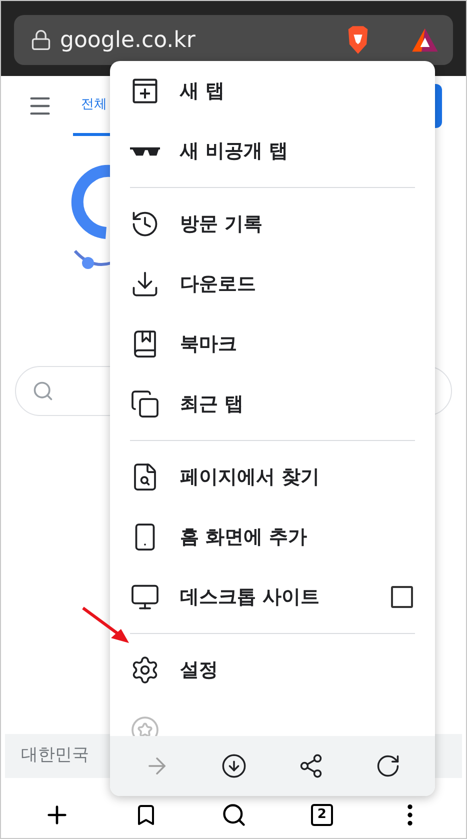 The height and width of the screenshot is (839, 467). What do you see at coordinates (272, 224) in the screenshot?
I see `menu-item: 방문 기록` at bounding box center [272, 224].